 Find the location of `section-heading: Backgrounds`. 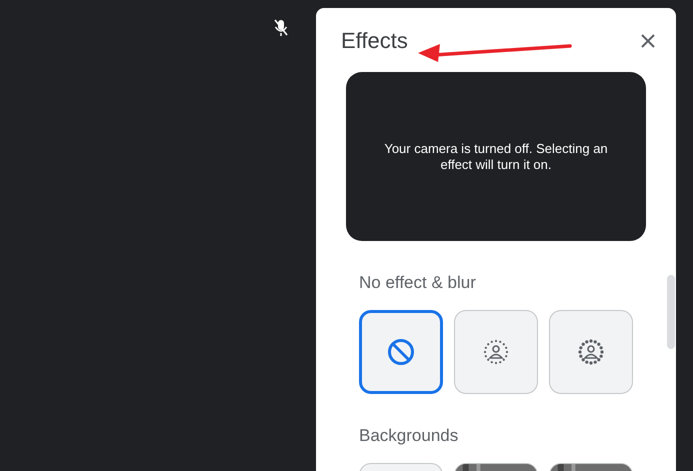

section-heading: Backgrounds is located at coordinates (409, 436).